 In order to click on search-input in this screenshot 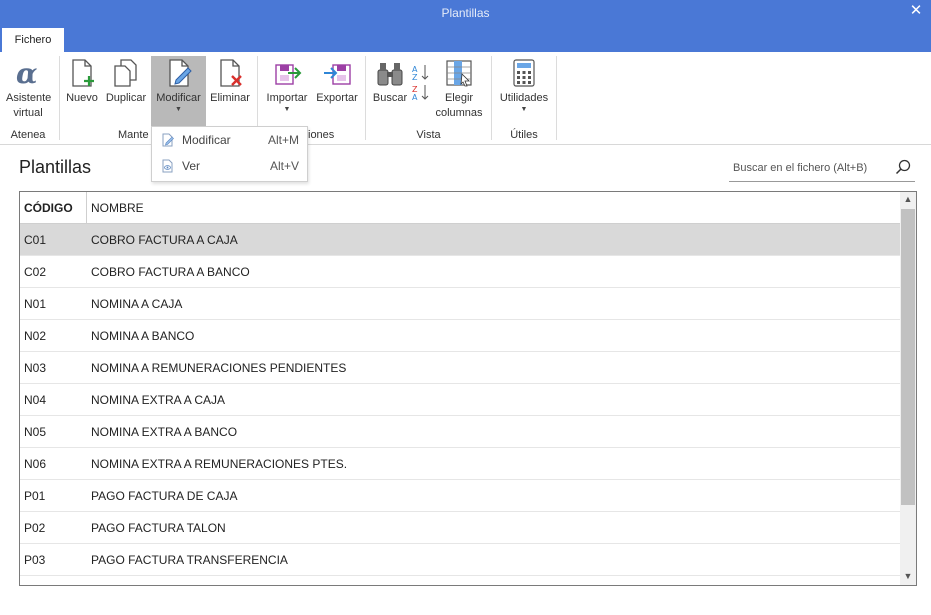, I will do `click(808, 168)`.